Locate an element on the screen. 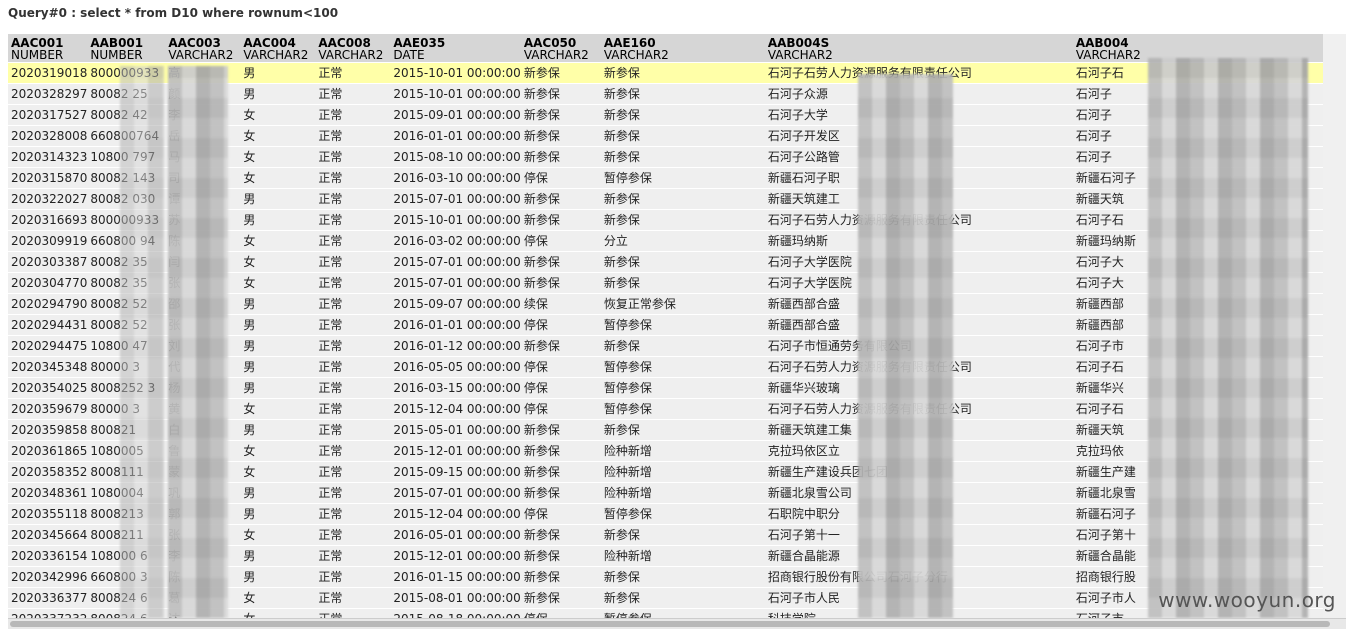  table-cell-aae035: 2015-12-01 00:00:00 is located at coordinates (455, 451).